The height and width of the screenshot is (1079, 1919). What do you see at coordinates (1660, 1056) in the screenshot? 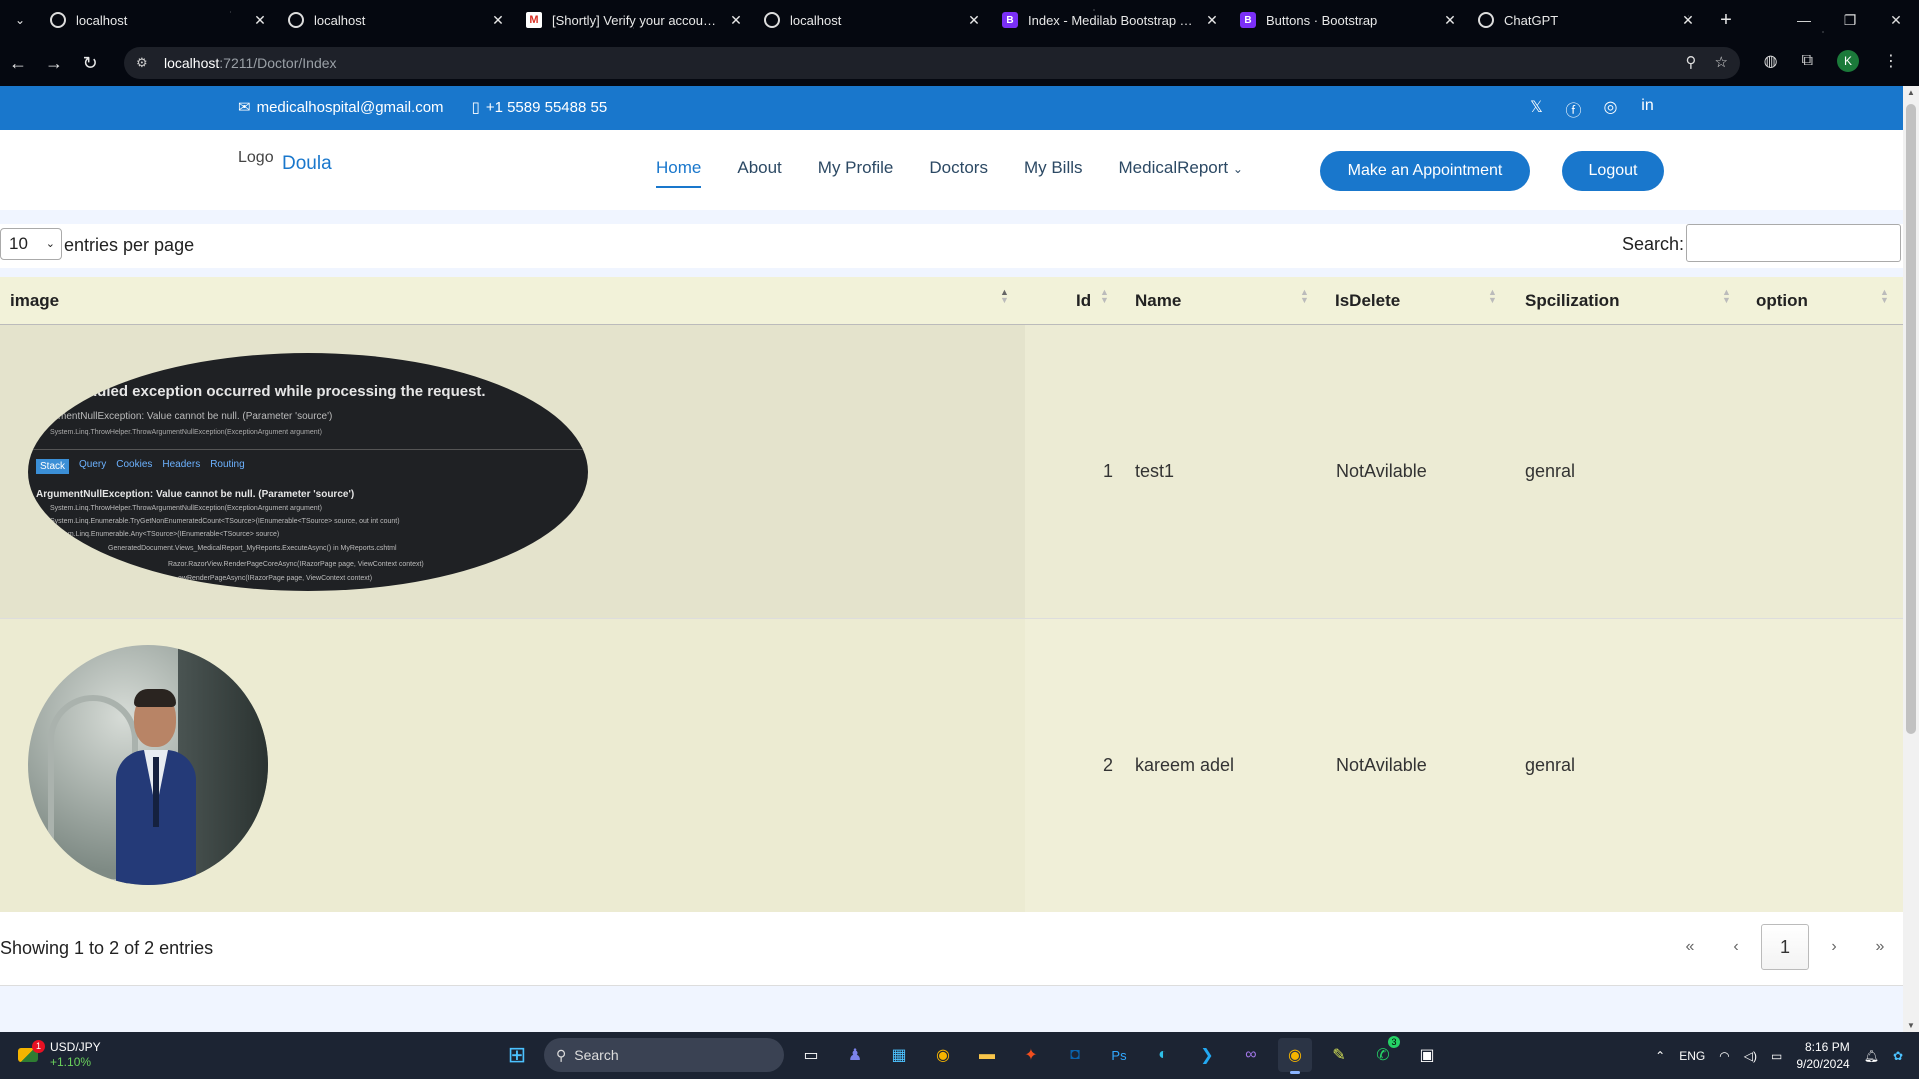
I see `hidden-icons-chevron: ⌃` at bounding box center [1660, 1056].